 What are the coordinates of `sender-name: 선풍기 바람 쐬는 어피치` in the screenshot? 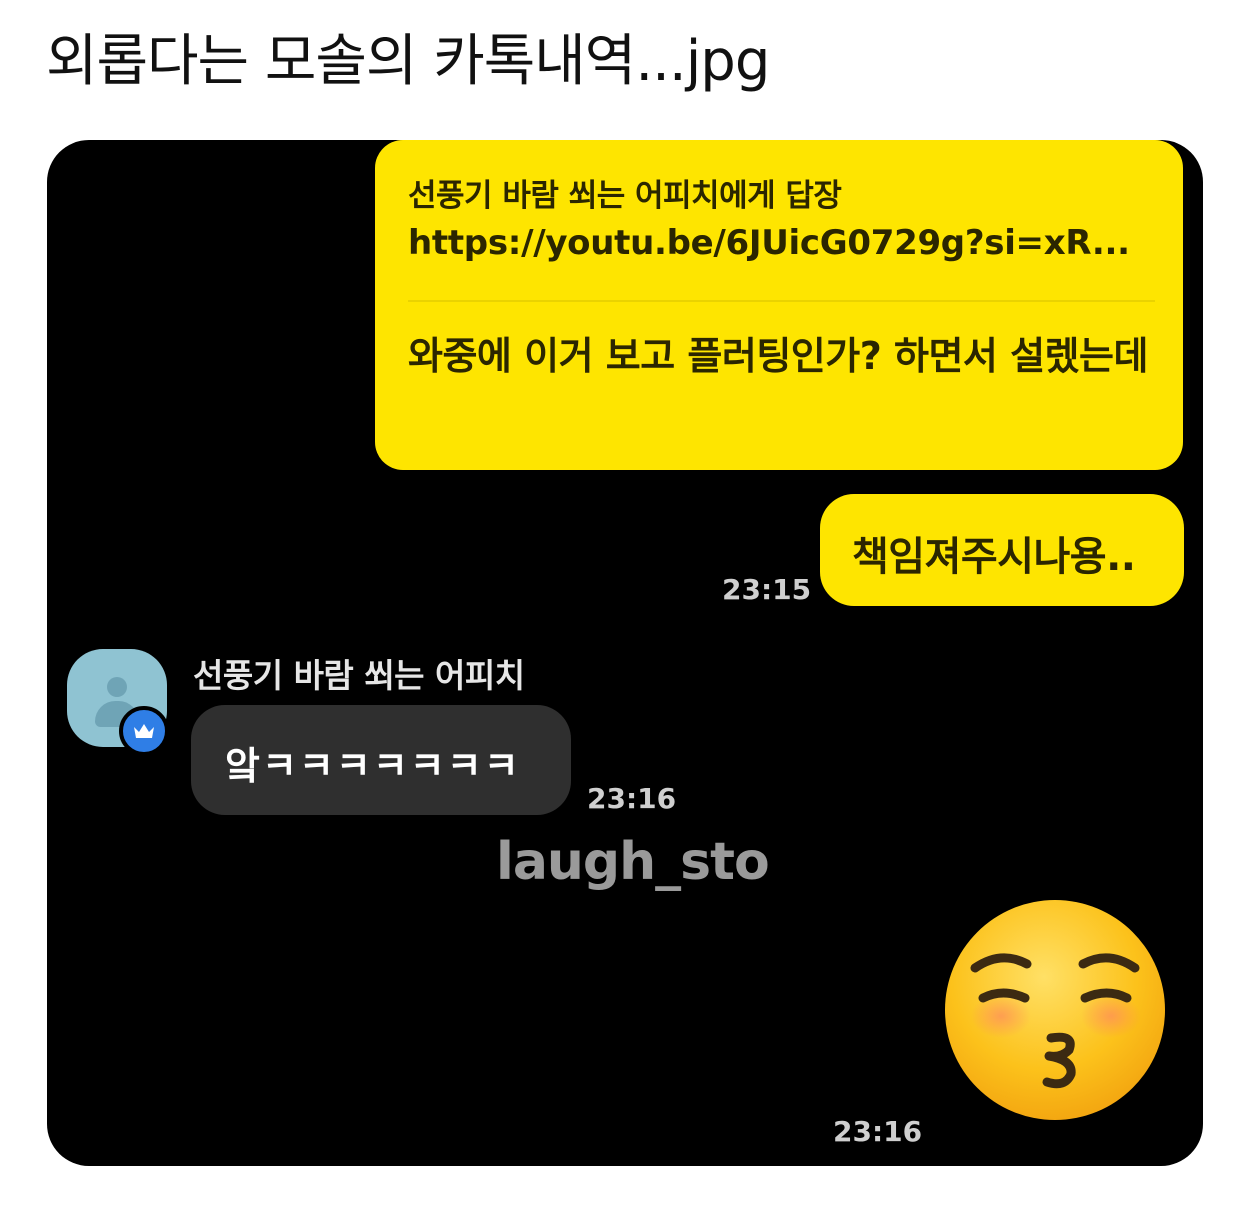 It's located at (359, 675).